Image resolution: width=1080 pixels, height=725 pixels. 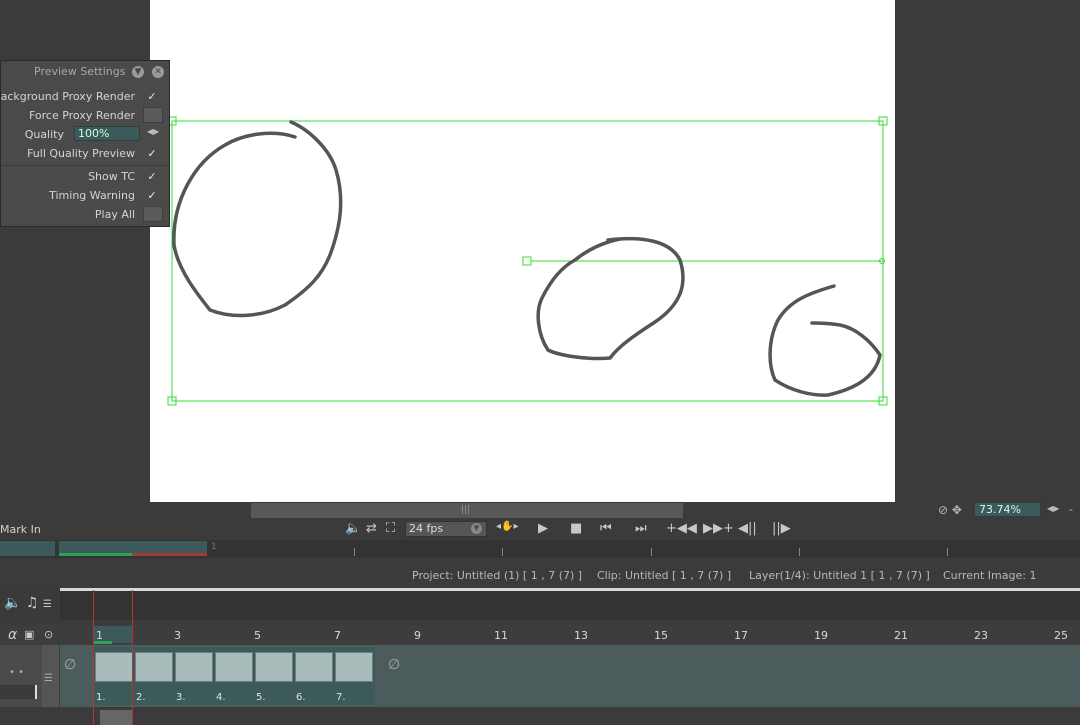 What do you see at coordinates (12, 635) in the screenshot?
I see `alpha-icon: α` at bounding box center [12, 635].